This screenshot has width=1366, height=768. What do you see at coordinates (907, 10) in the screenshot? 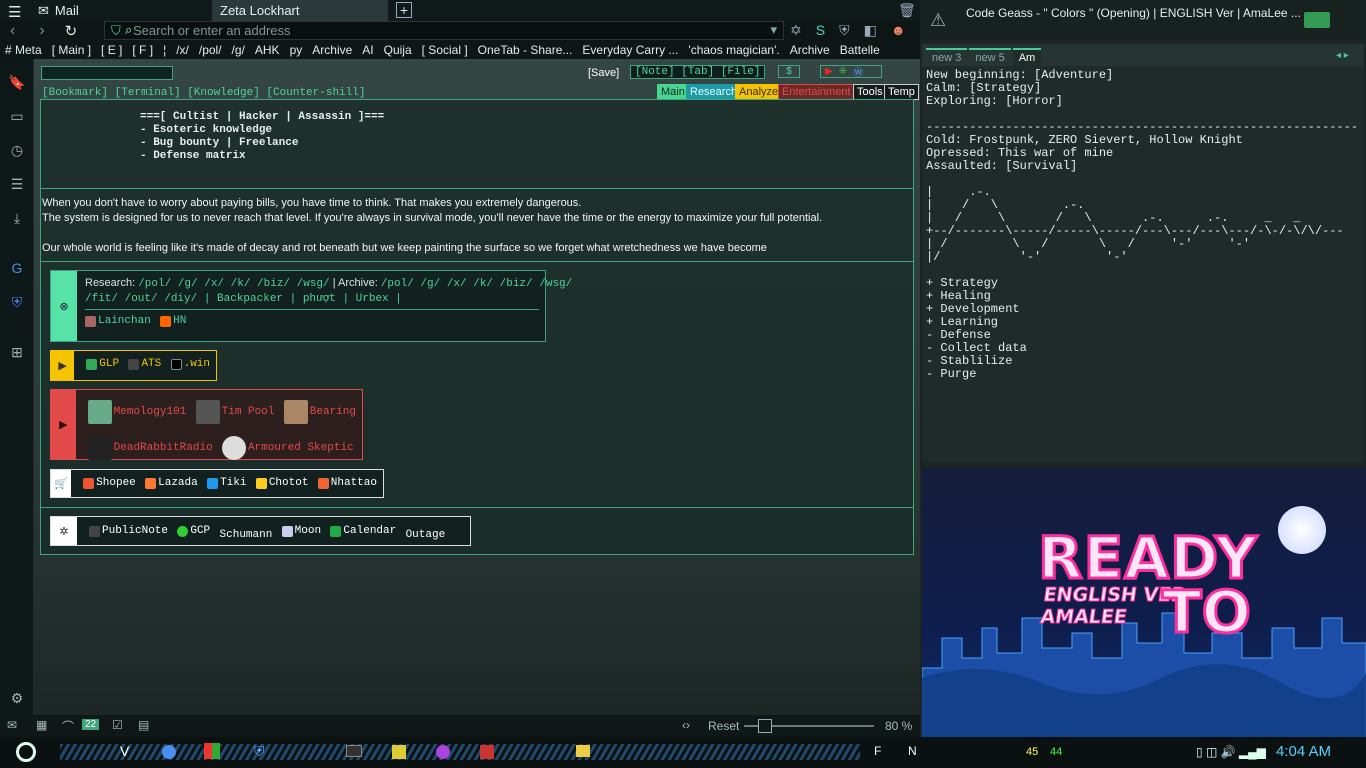
I see `trash-icon: 🗑` at bounding box center [907, 10].